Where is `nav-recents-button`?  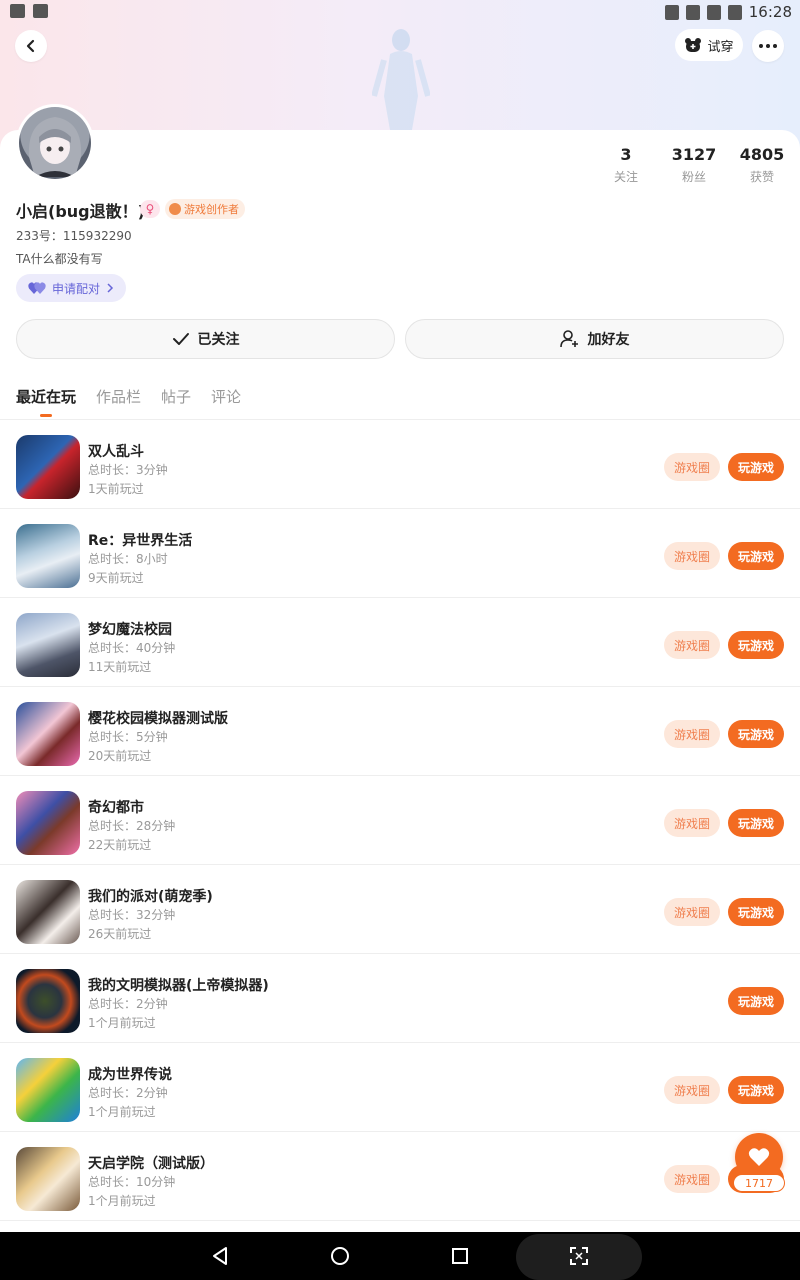
nav-recents-button is located at coordinates (460, 1256).